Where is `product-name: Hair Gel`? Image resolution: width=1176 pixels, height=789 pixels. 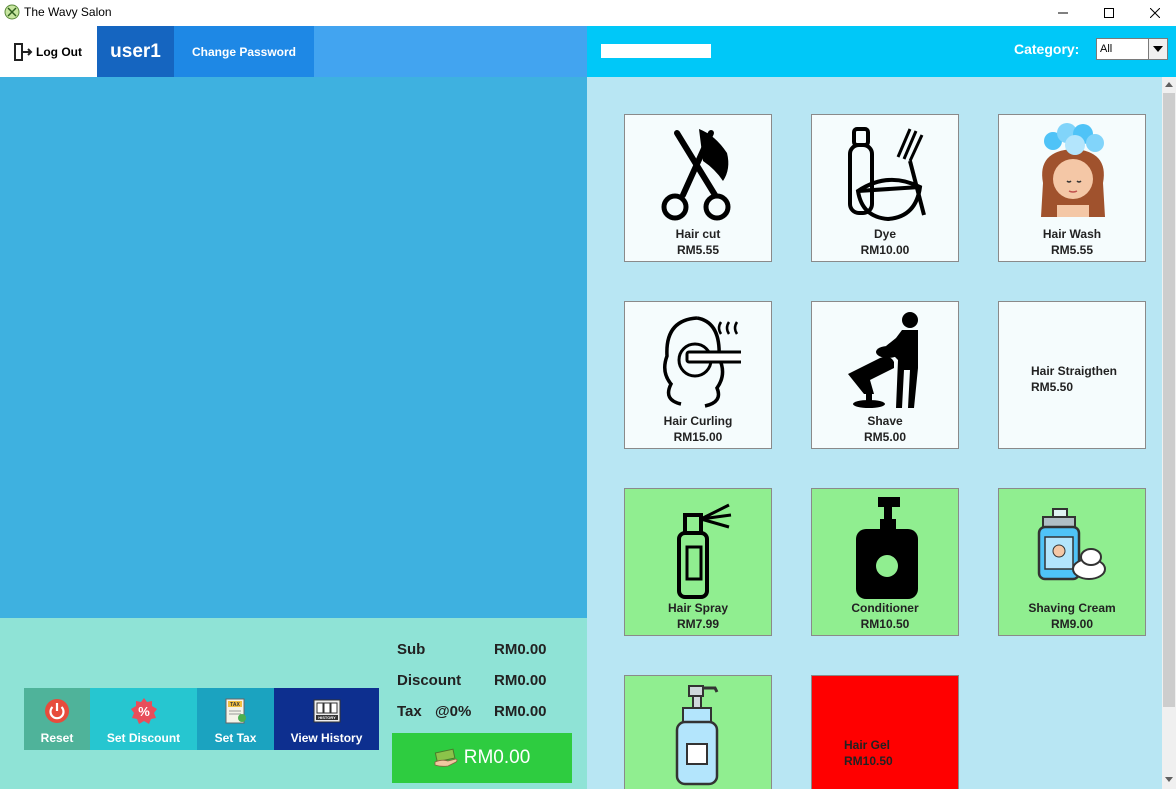
product-name: Hair Gel is located at coordinates (867, 745).